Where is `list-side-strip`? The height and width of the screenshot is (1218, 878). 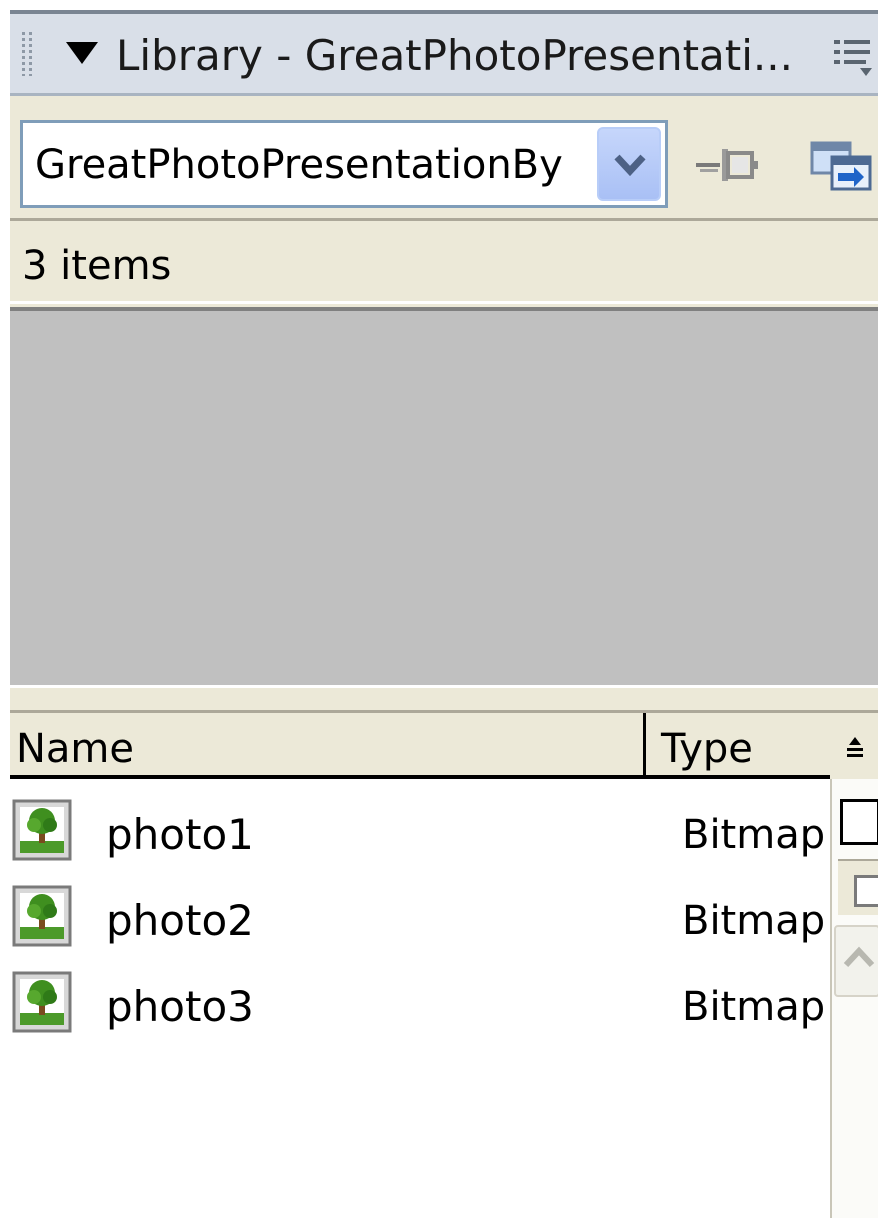
list-side-strip is located at coordinates (854, 998).